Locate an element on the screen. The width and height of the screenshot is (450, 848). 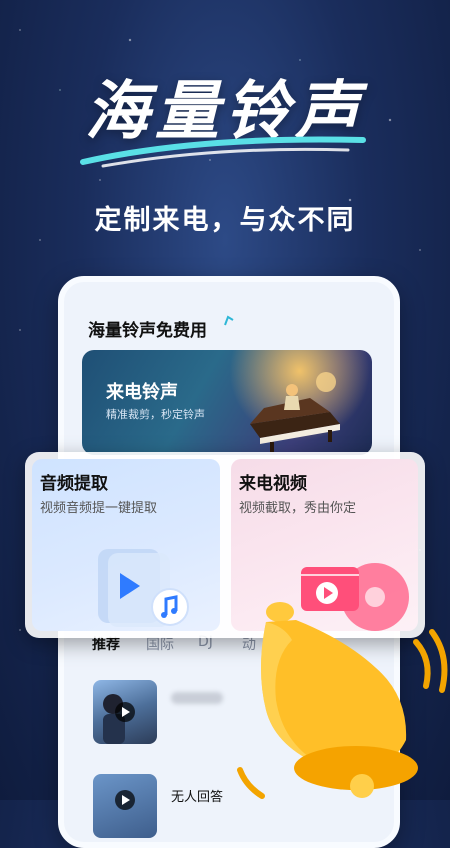
music-note-icon is located at coordinates (229, 320).